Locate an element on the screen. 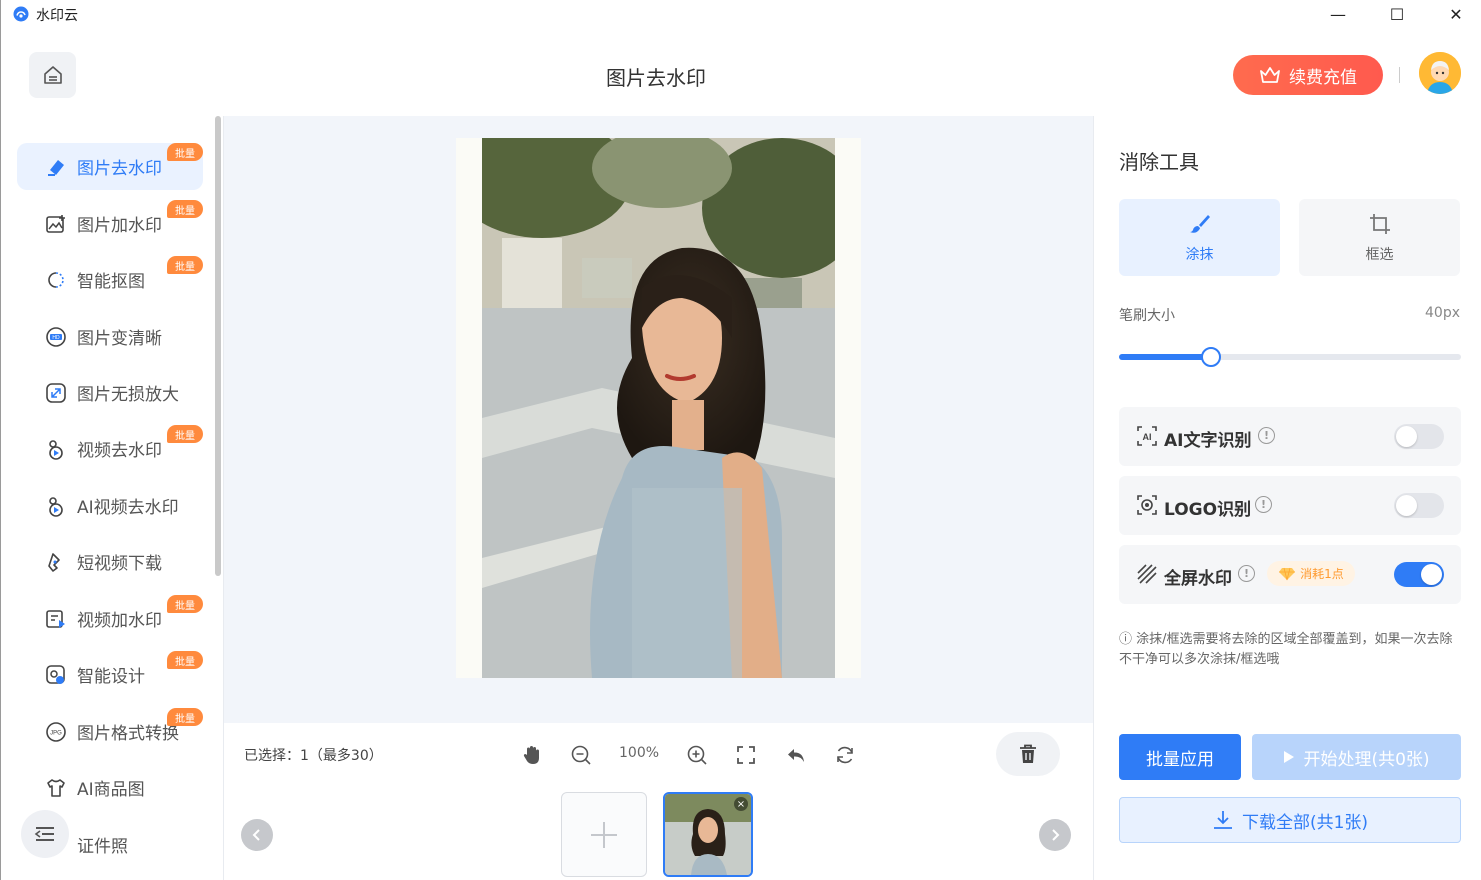  avatar is located at coordinates (1440, 73).